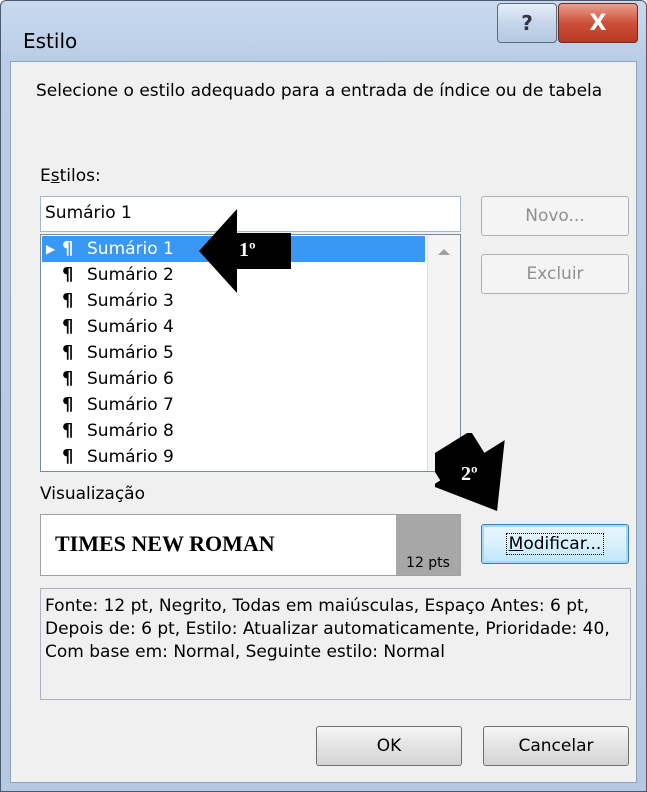 The image size is (647, 792). Describe the element at coordinates (233, 379) in the screenshot. I see `style-list-item: ¶ Sumário 6` at that location.